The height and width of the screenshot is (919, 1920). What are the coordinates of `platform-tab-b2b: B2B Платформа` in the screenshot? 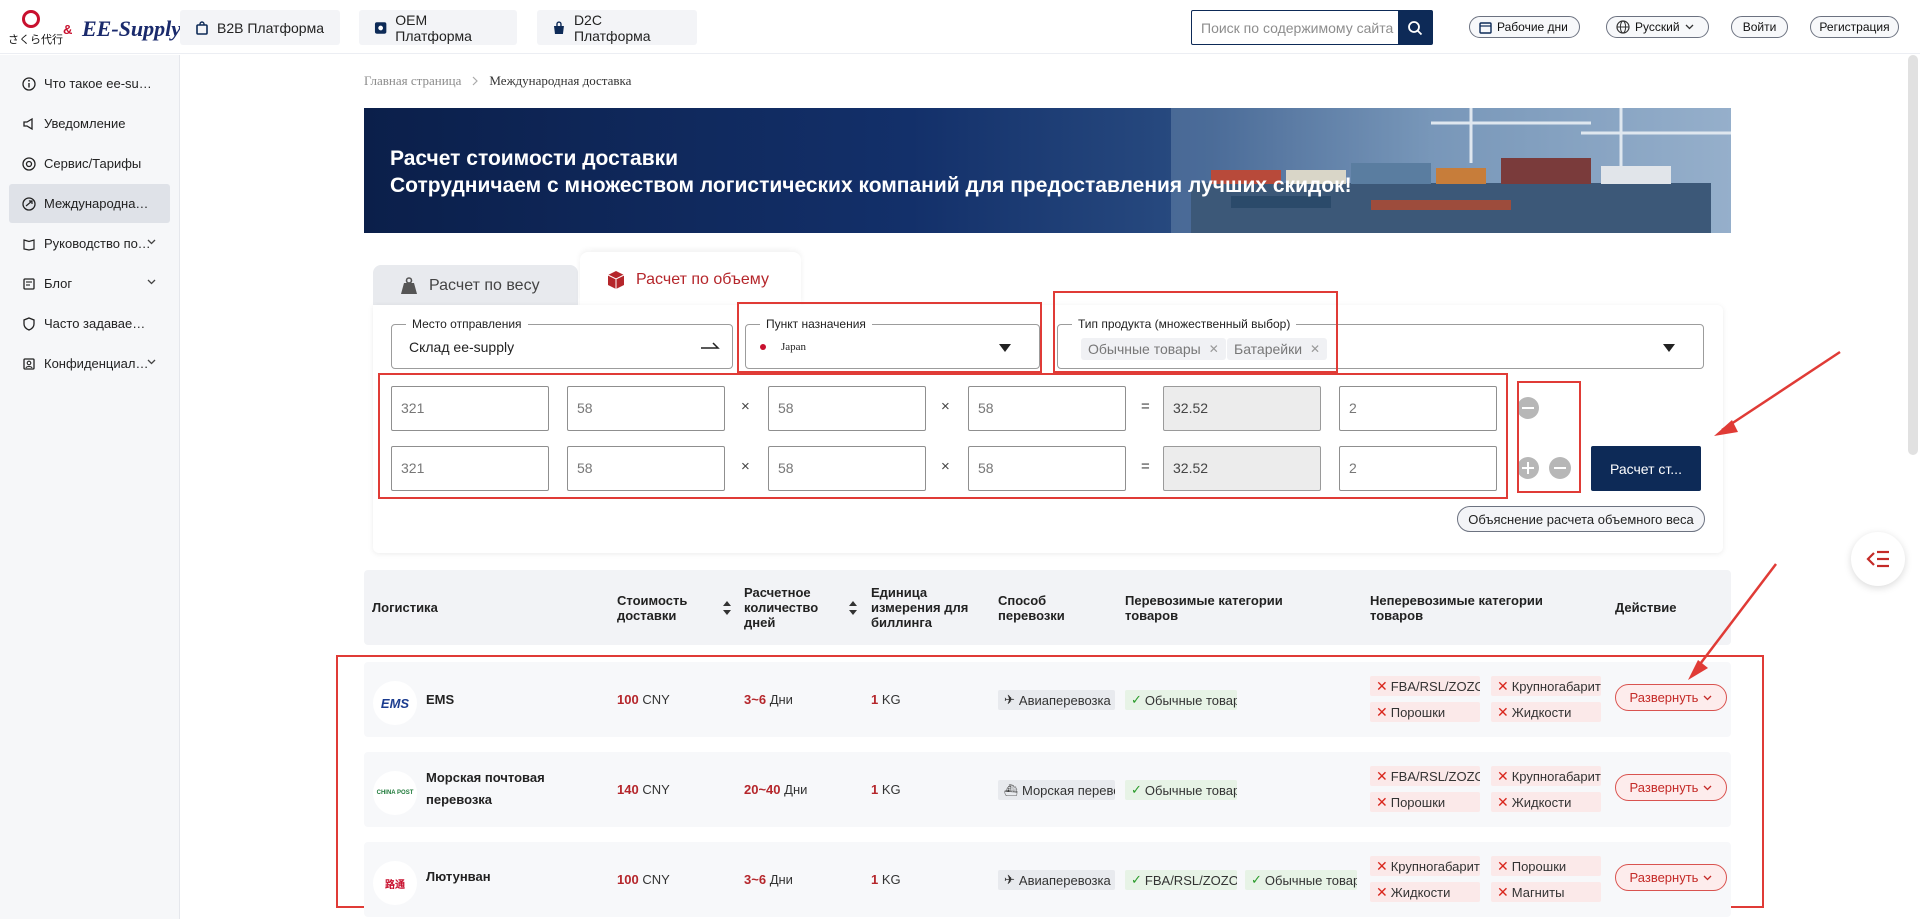 It's located at (260, 27).